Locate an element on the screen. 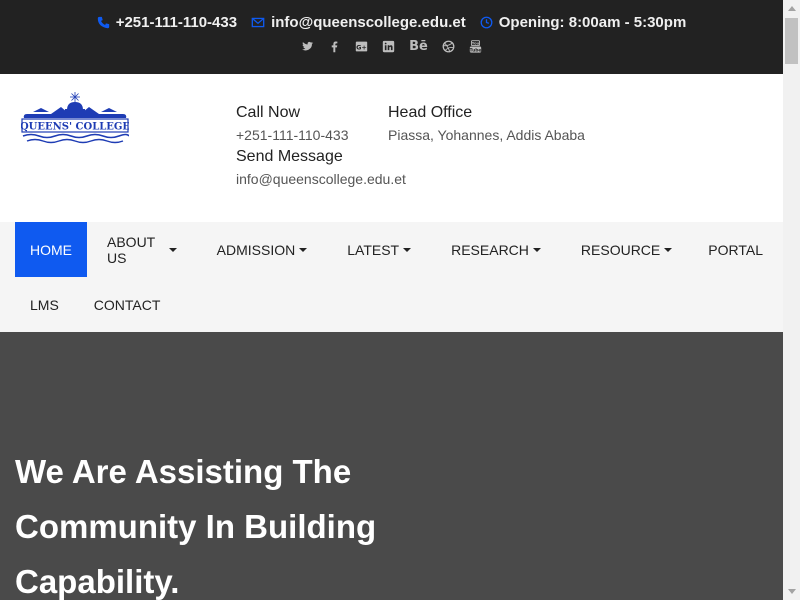  nav-research-label: RESEARCH is located at coordinates (490, 249).